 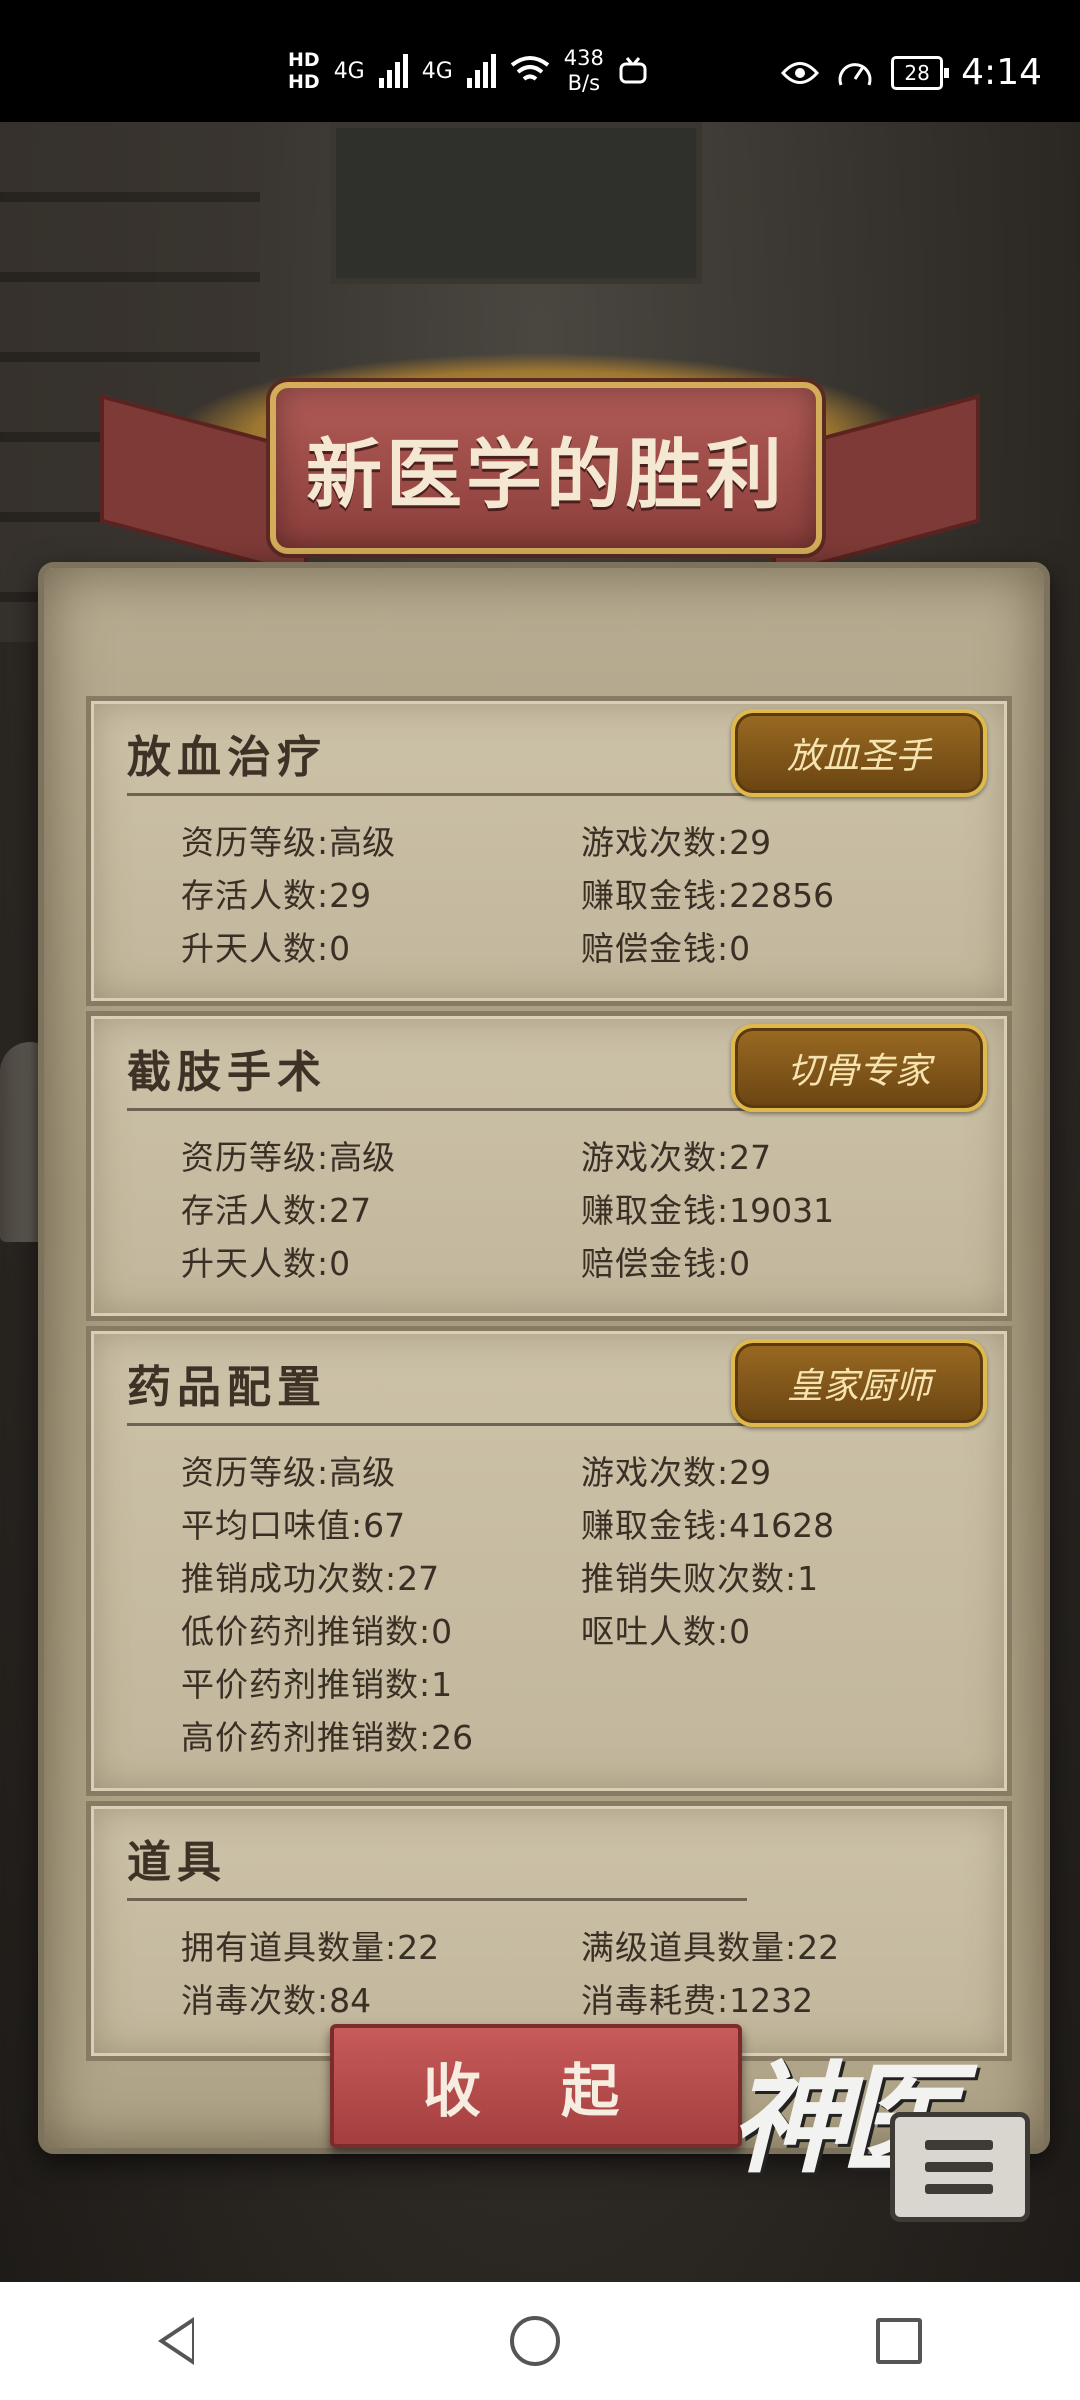 What do you see at coordinates (272, 1525) in the screenshot?
I see `stat-label: 平均口味值:` at bounding box center [272, 1525].